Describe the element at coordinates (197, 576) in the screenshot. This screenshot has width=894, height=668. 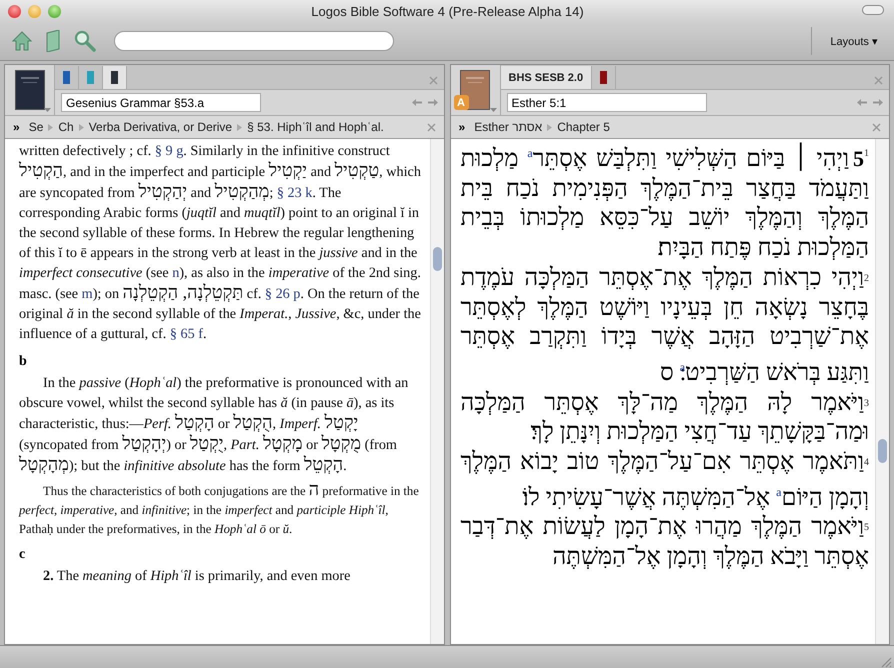
I see `paragraph-text: 2. The meaning of Hiphʿîl is primarily, and even more` at that location.